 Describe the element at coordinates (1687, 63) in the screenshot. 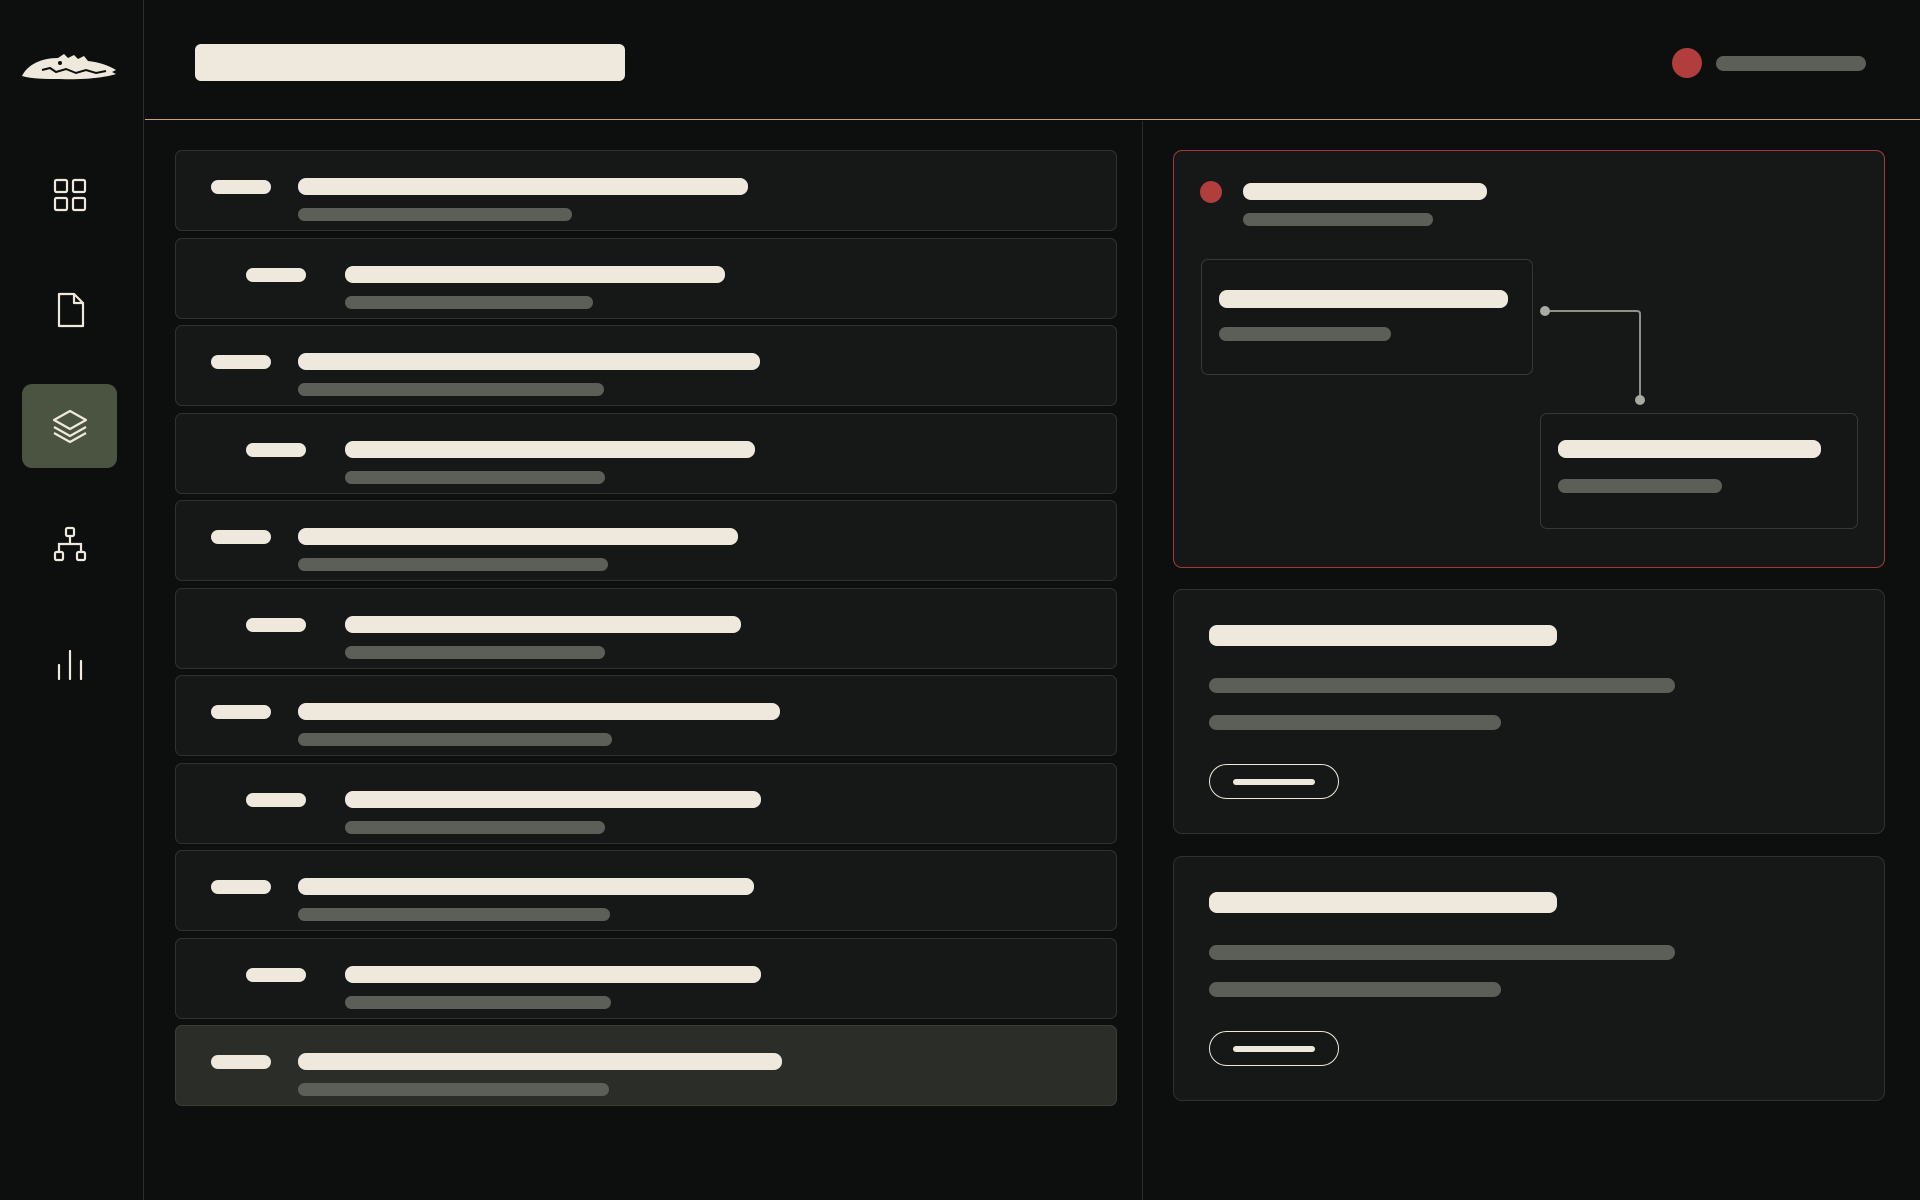

I see `avatar` at that location.